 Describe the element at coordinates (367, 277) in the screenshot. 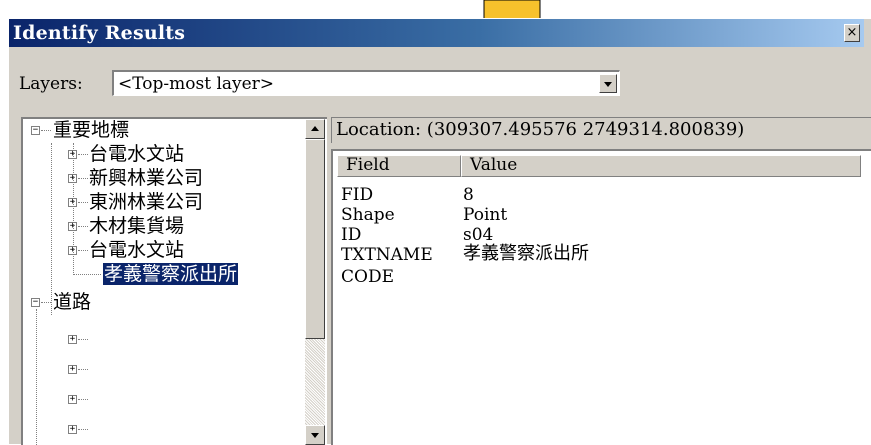

I see `field-cell: CODE` at that location.